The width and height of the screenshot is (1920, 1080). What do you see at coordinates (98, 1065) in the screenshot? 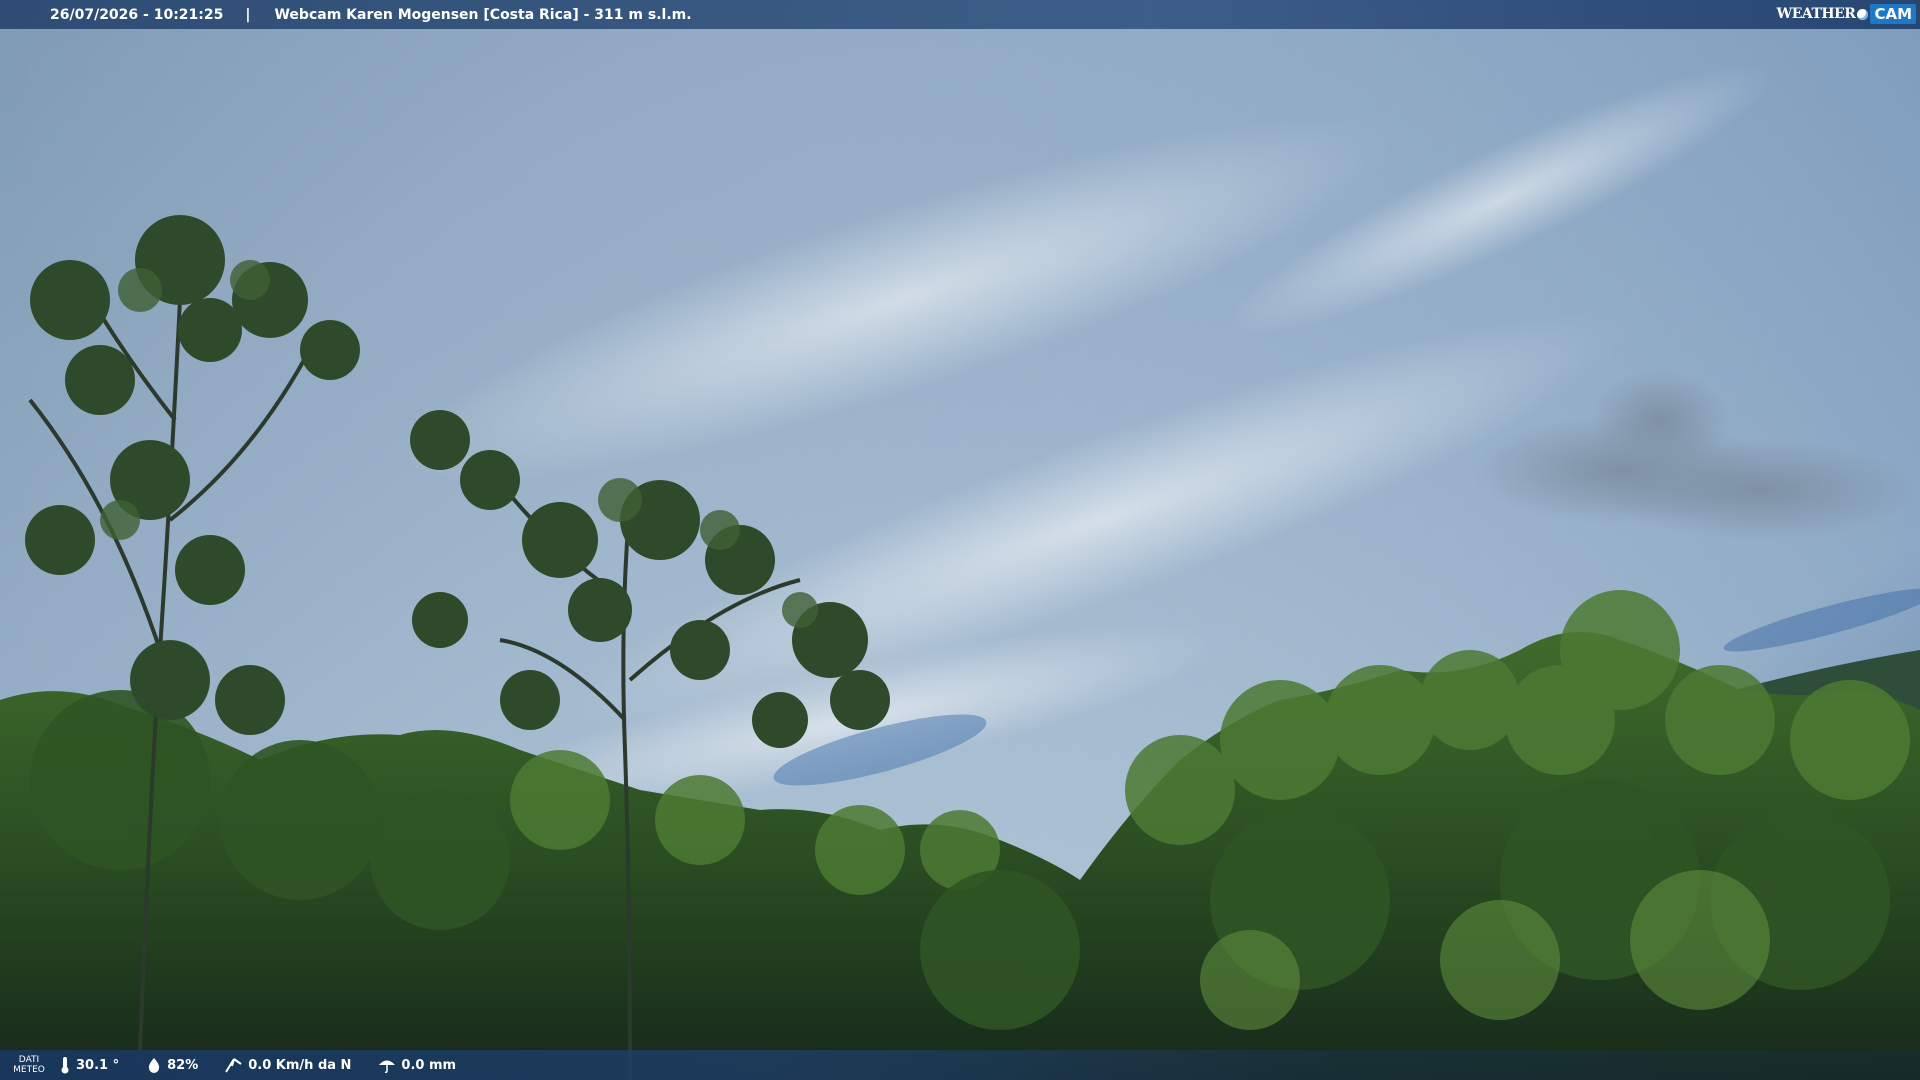
I see `temperature-value: 30.1 °` at bounding box center [98, 1065].